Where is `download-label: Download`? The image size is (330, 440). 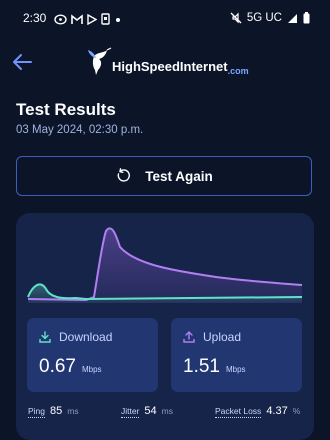
download-label: Download is located at coordinates (86, 337).